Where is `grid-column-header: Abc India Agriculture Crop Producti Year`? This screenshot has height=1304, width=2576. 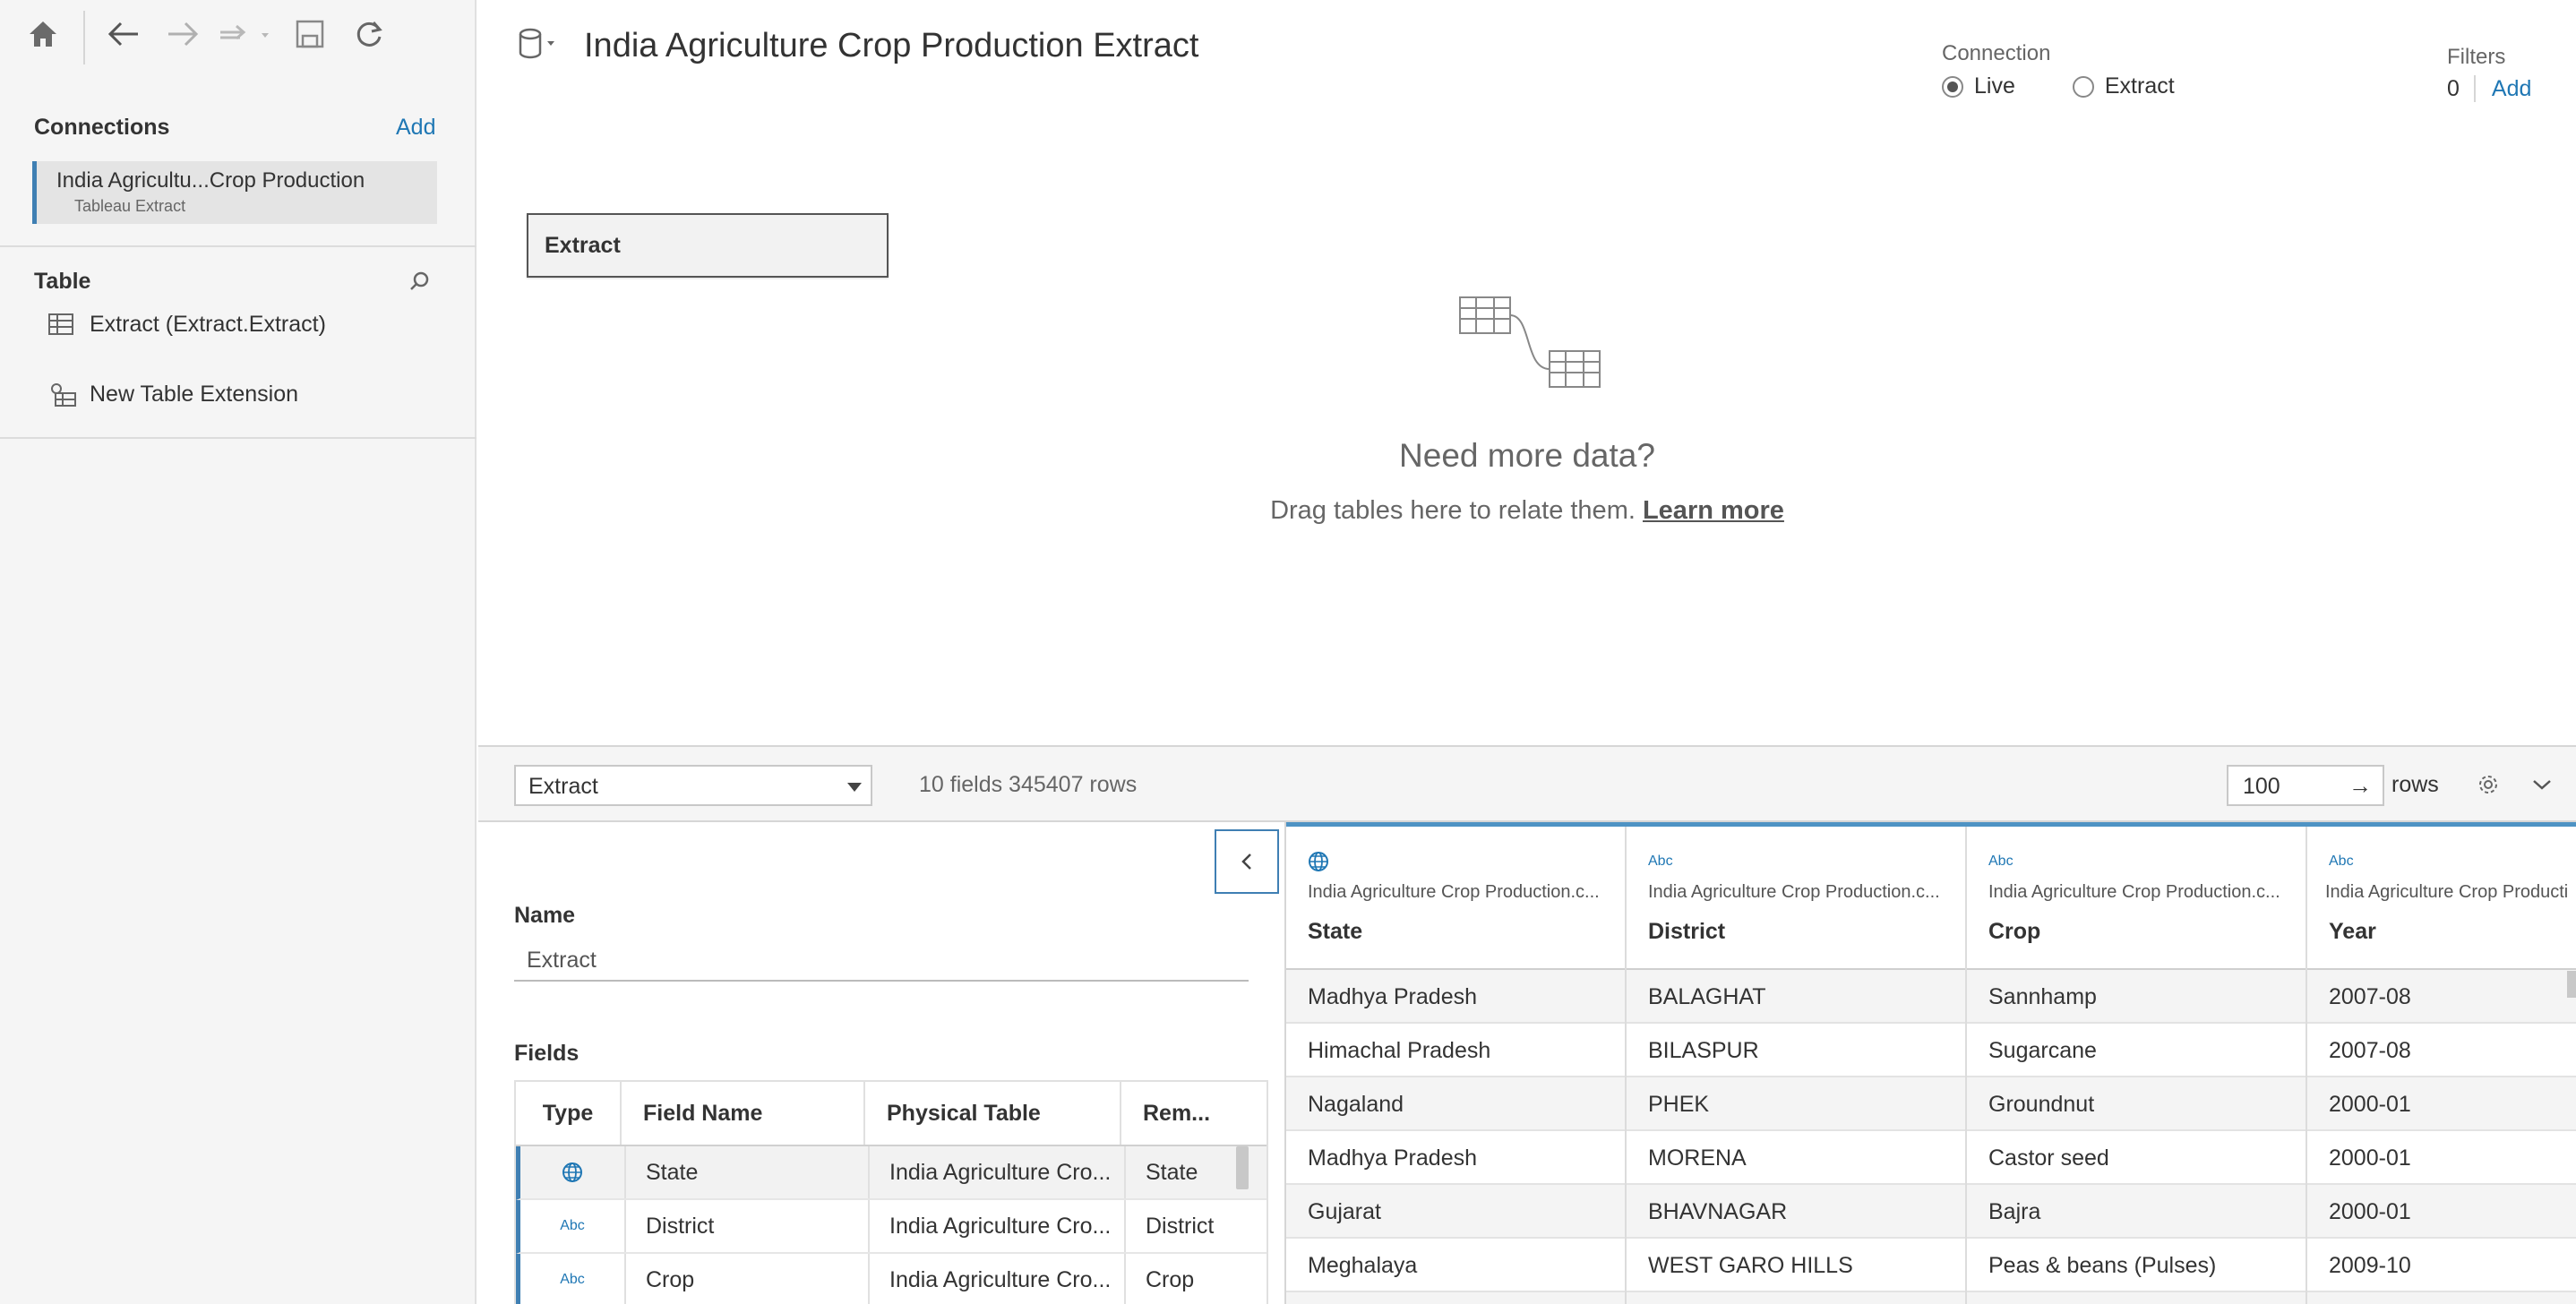
grid-column-header: Abc India Agriculture Crop Producti Year is located at coordinates (2441, 899).